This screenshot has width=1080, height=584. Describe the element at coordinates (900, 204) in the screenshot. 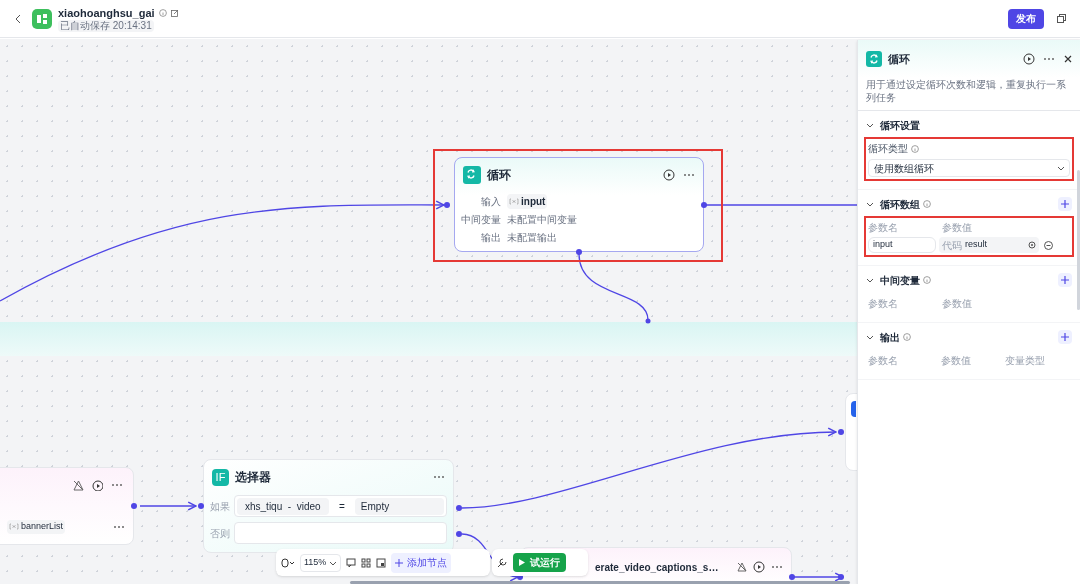

I see `section-title: 循环数组` at that location.